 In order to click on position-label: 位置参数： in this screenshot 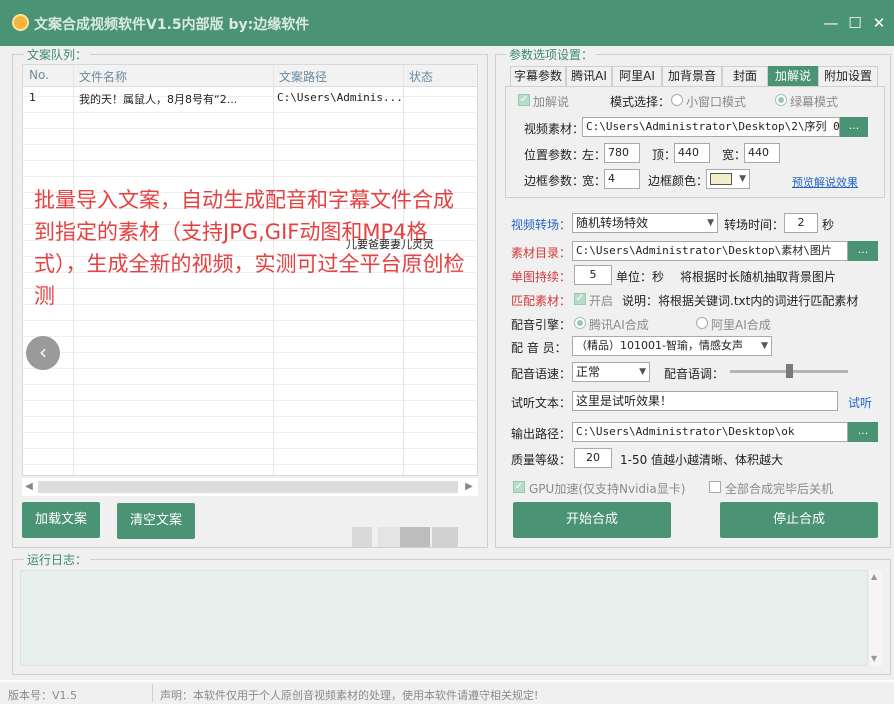, I will do `click(554, 155)`.